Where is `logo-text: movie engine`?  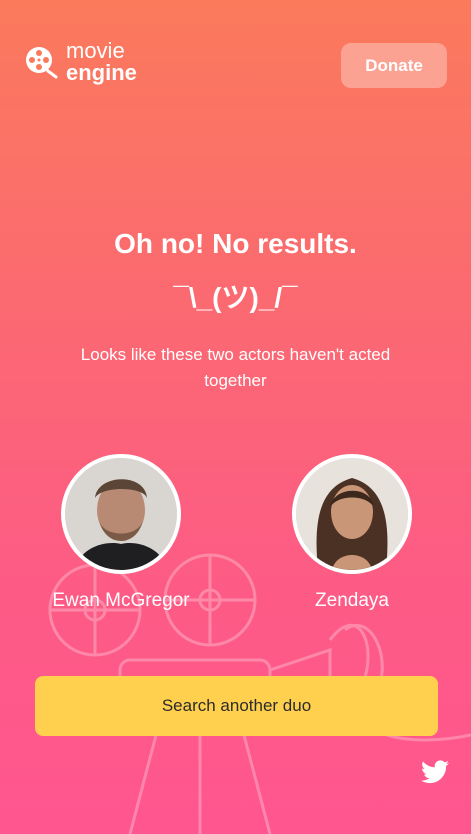 logo-text: movie engine is located at coordinates (101, 62).